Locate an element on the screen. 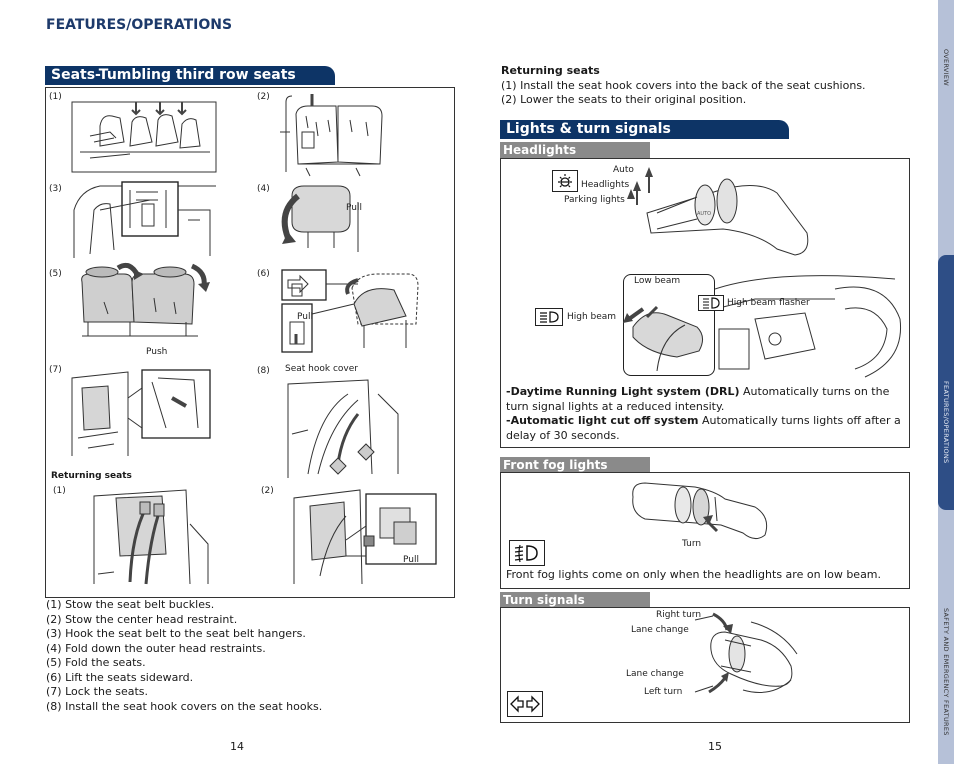 This screenshot has height=764, width=954. seats-step: (5) Fold the seats. is located at coordinates (96, 662).